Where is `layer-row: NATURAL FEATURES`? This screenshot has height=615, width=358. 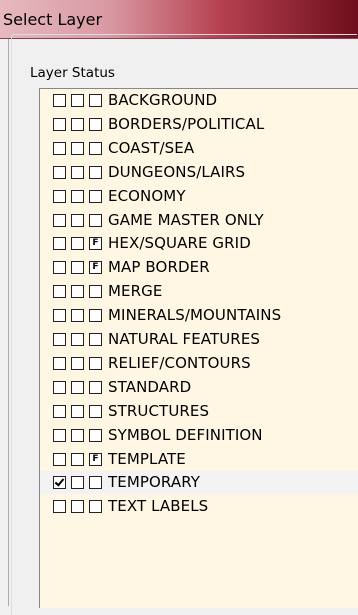 layer-row: NATURAL FEATURES is located at coordinates (199, 339).